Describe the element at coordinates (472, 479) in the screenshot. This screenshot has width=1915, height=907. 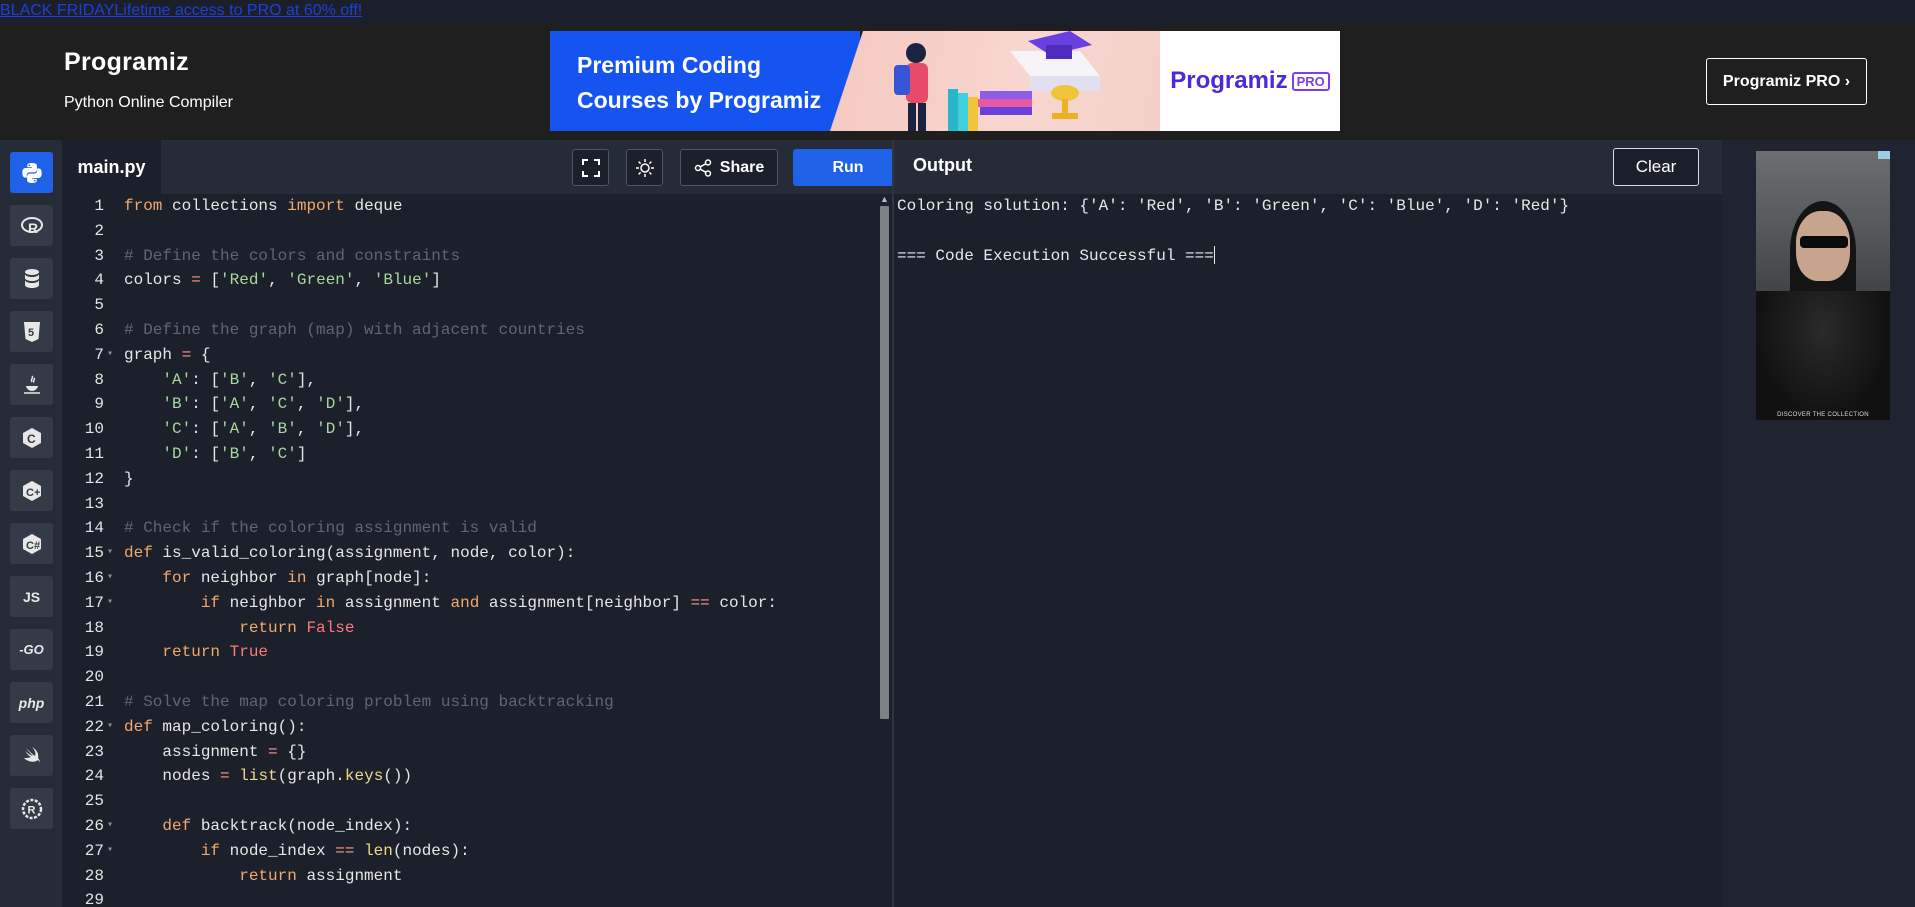
I see `code-line: 12}` at that location.